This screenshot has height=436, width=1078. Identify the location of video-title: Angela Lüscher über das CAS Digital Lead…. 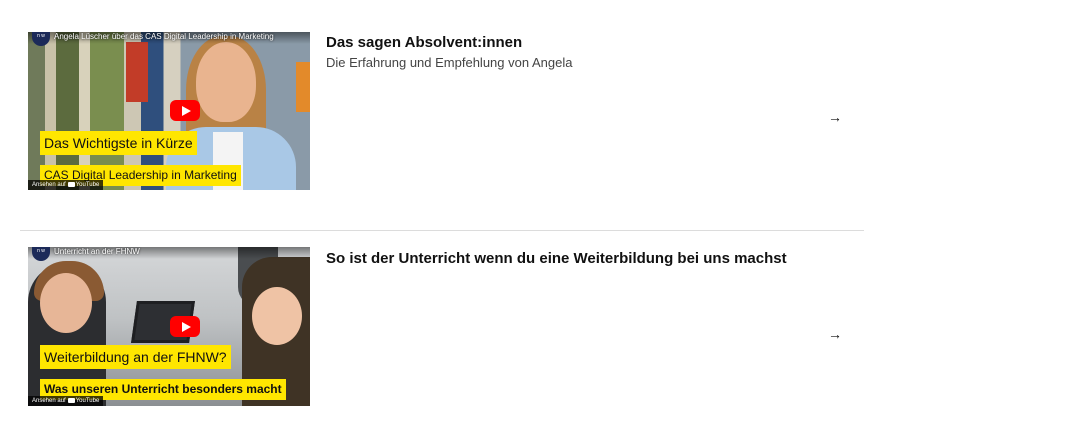
(164, 37).